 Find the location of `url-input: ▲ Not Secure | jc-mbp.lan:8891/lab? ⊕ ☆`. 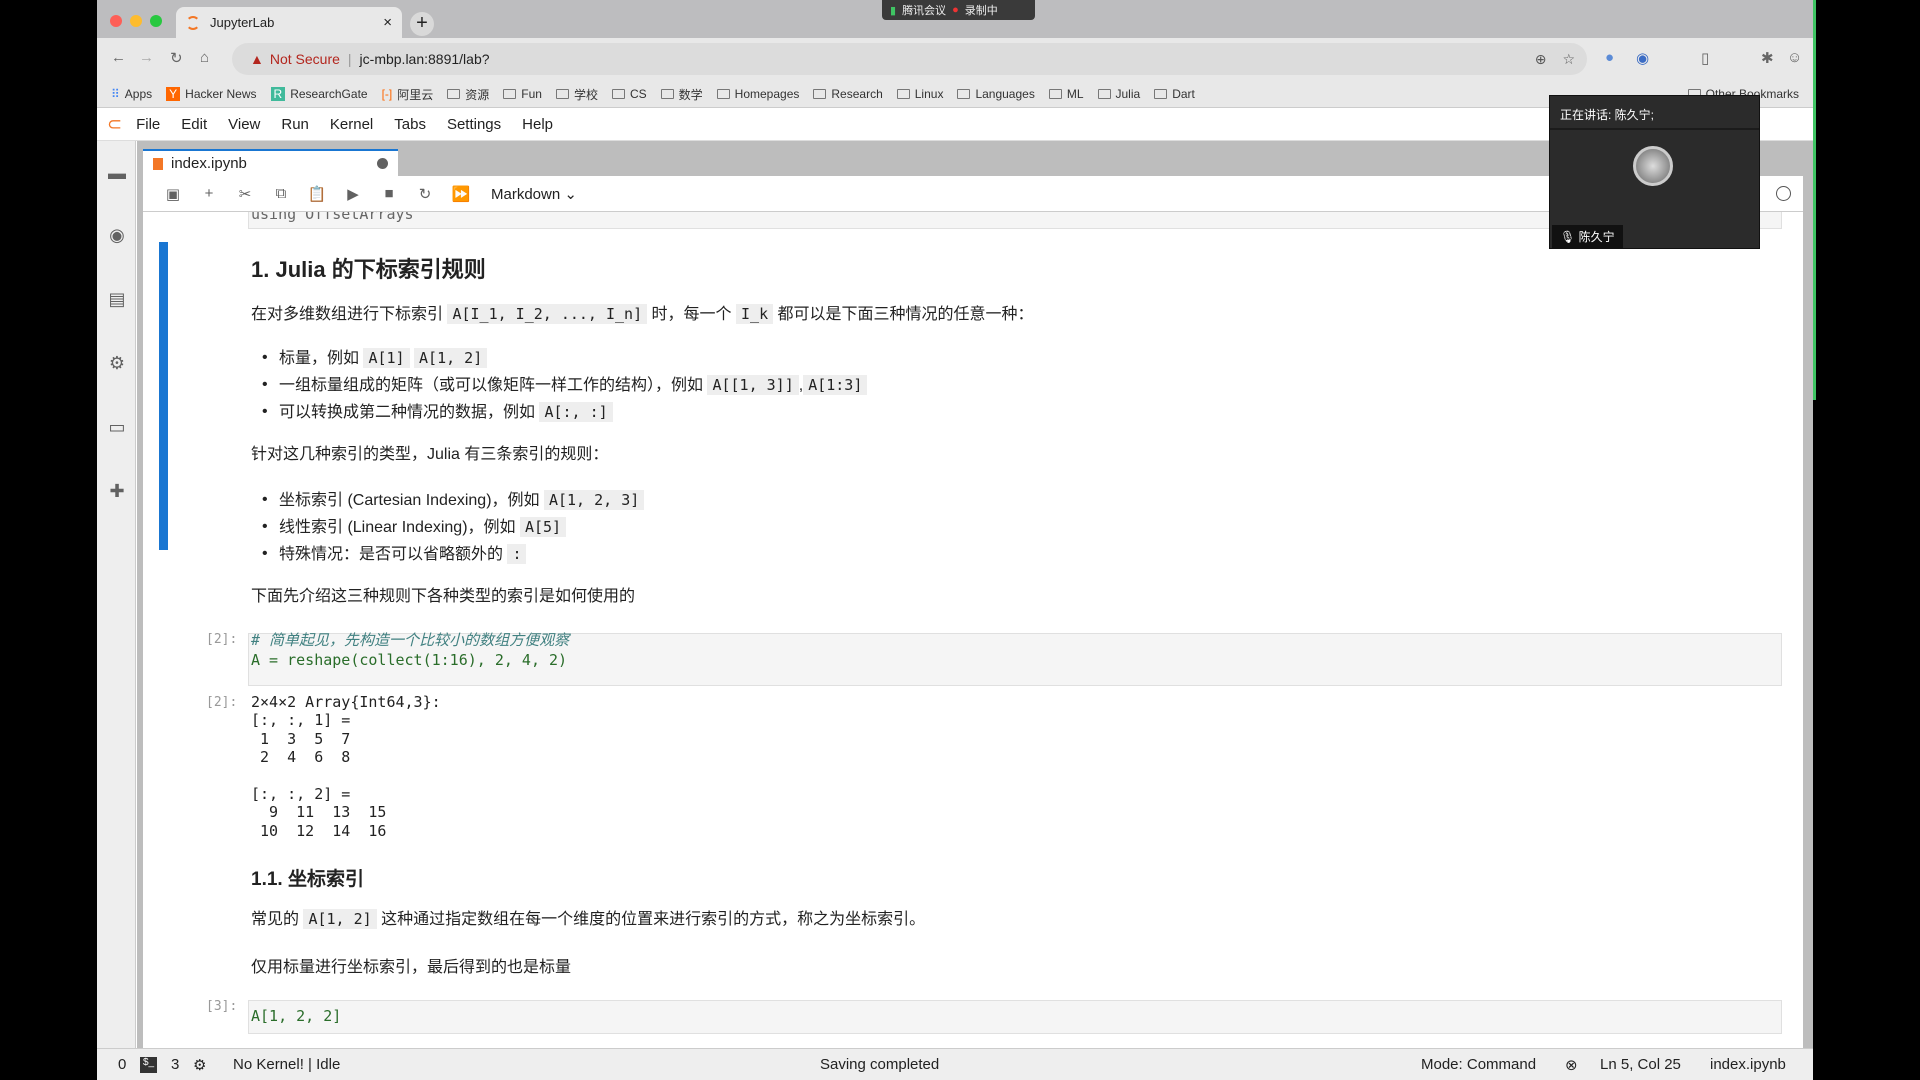

url-input: ▲ Not Secure | jc-mbp.lan:8891/lab? ⊕ ☆ is located at coordinates (909, 59).